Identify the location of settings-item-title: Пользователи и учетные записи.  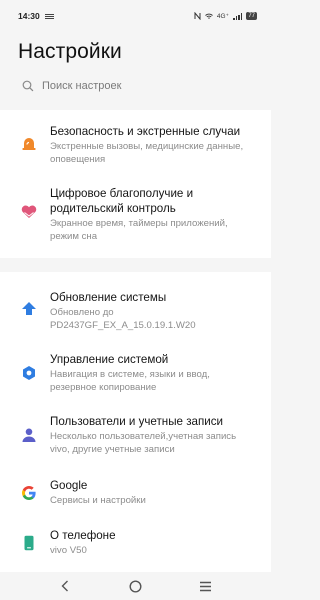
(136, 421).